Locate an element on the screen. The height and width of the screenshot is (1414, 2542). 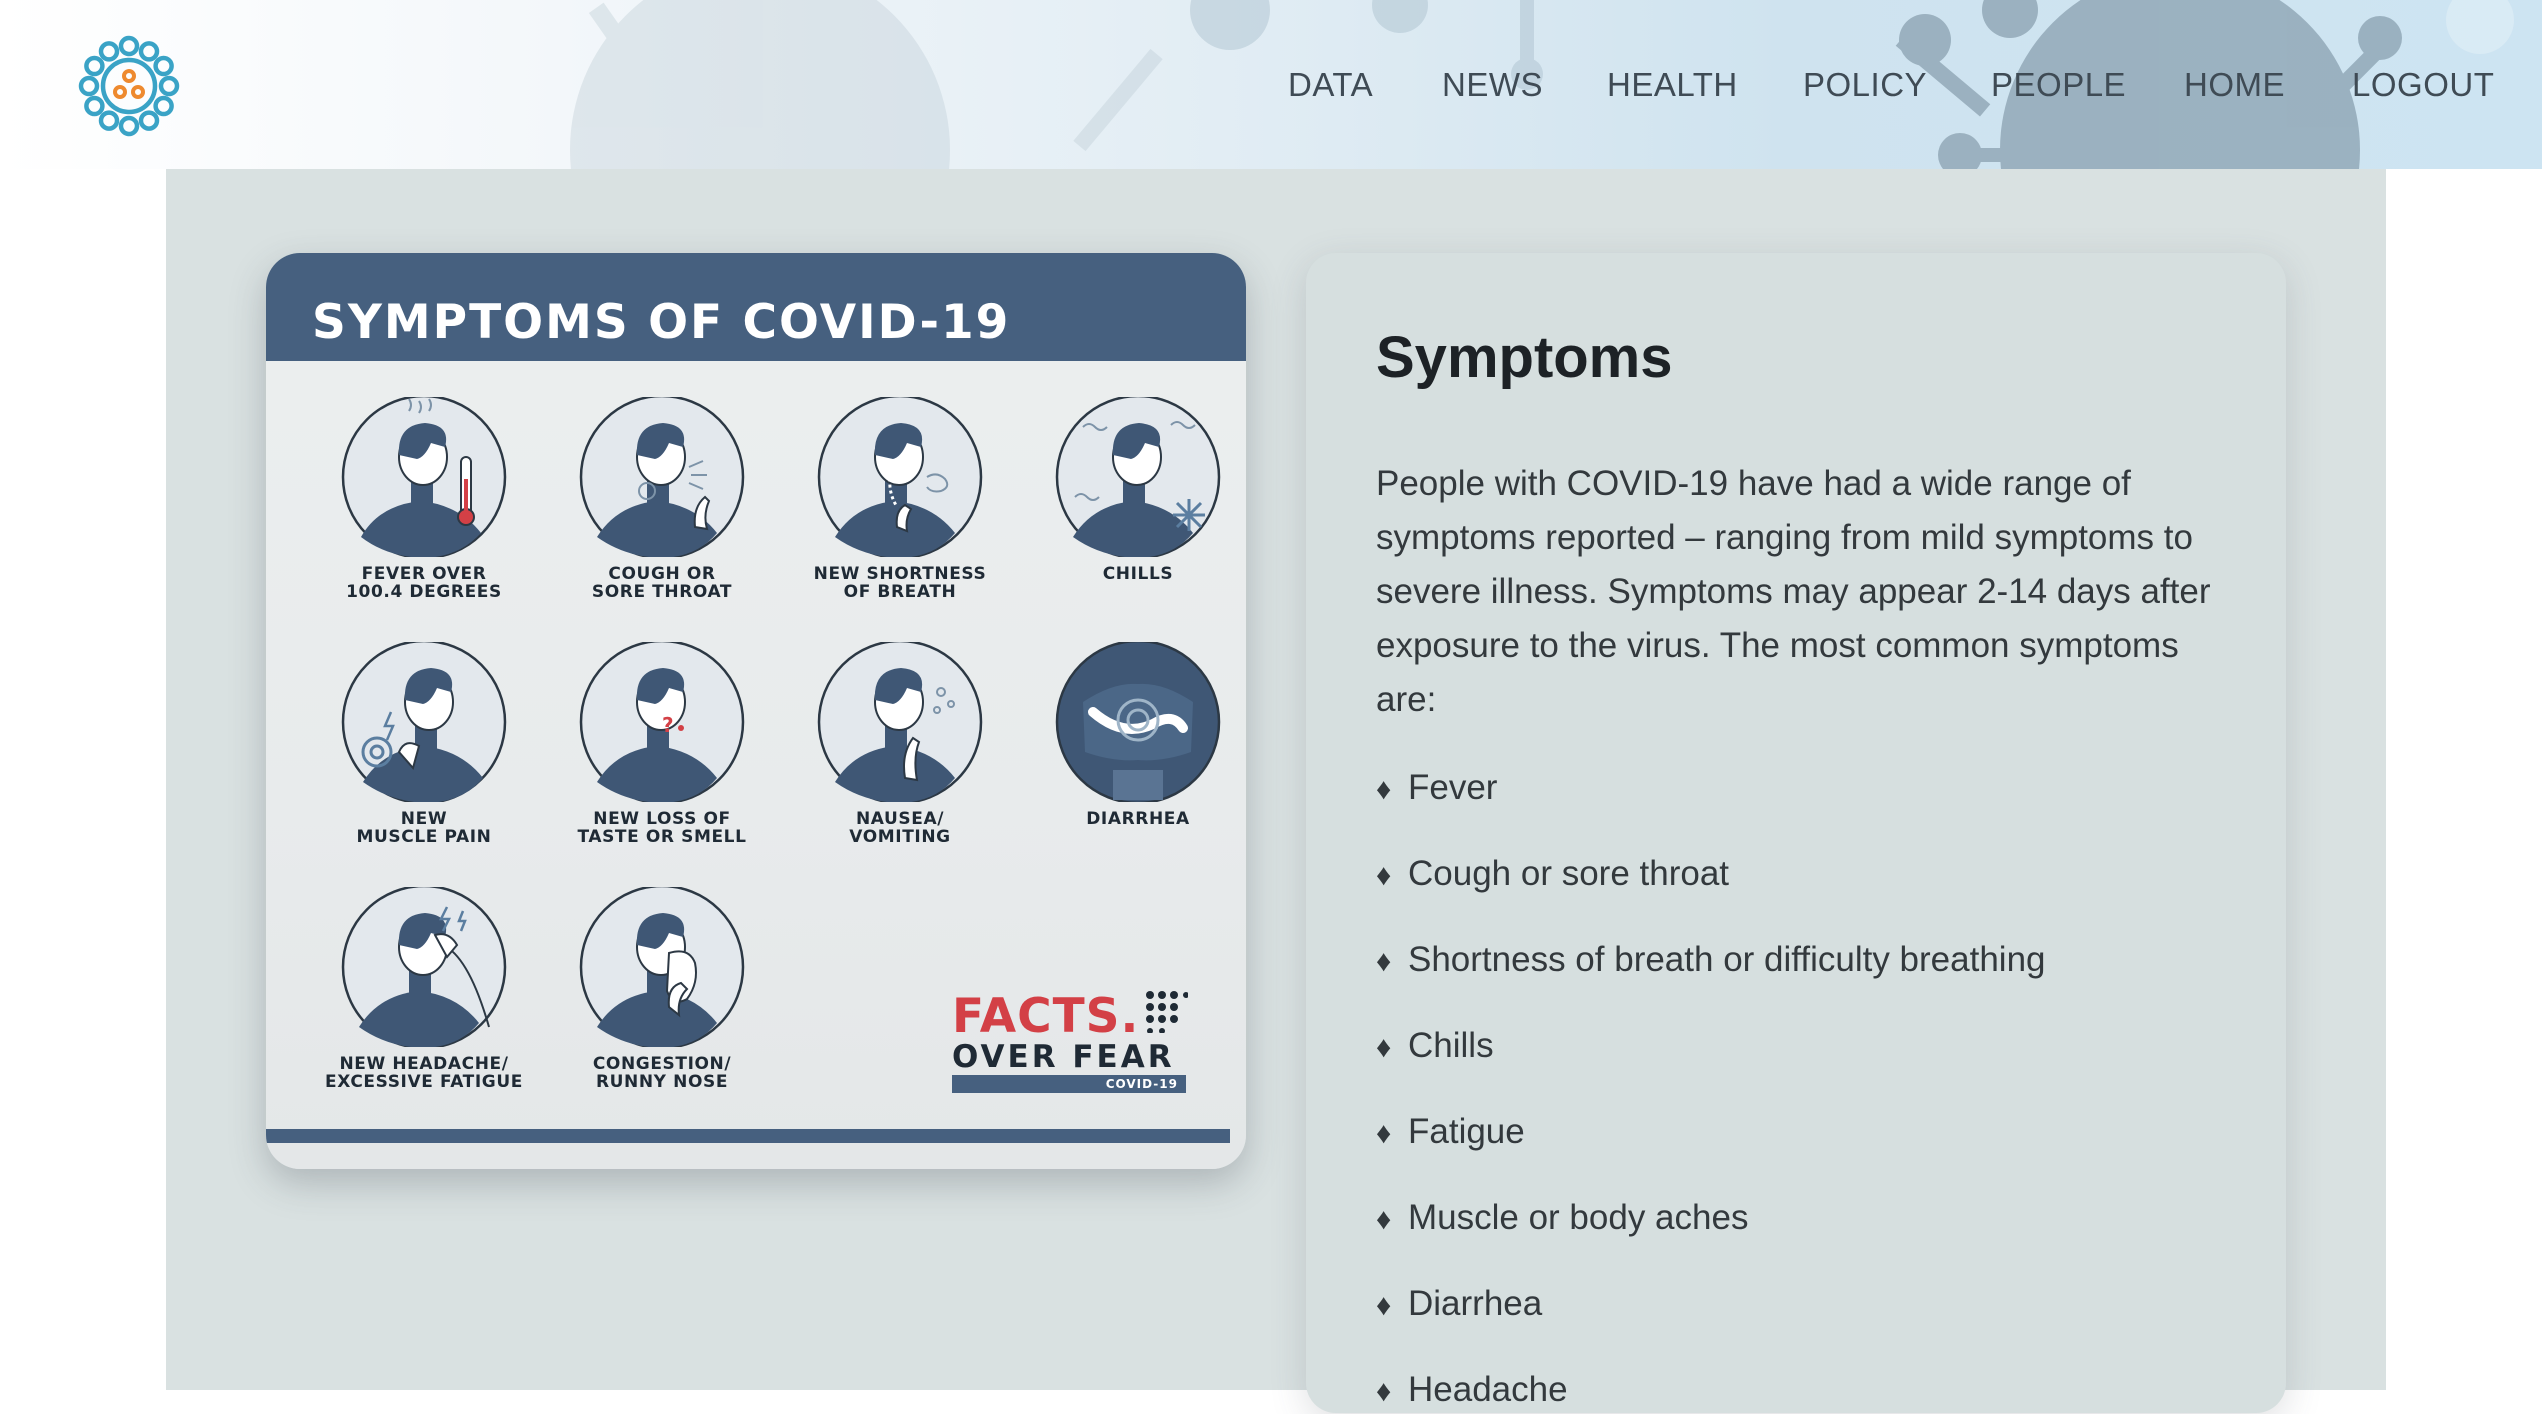
symptom-label: NAUSEA/ VOMITING is located at coordinates (900, 828).